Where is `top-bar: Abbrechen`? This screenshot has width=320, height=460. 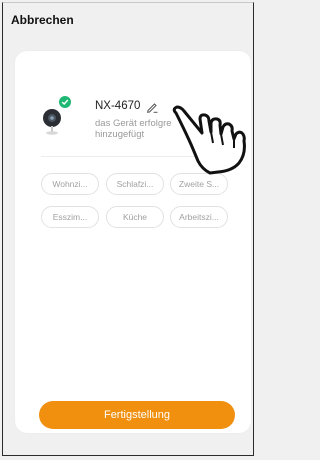
top-bar: Abbrechen is located at coordinates (128, 24).